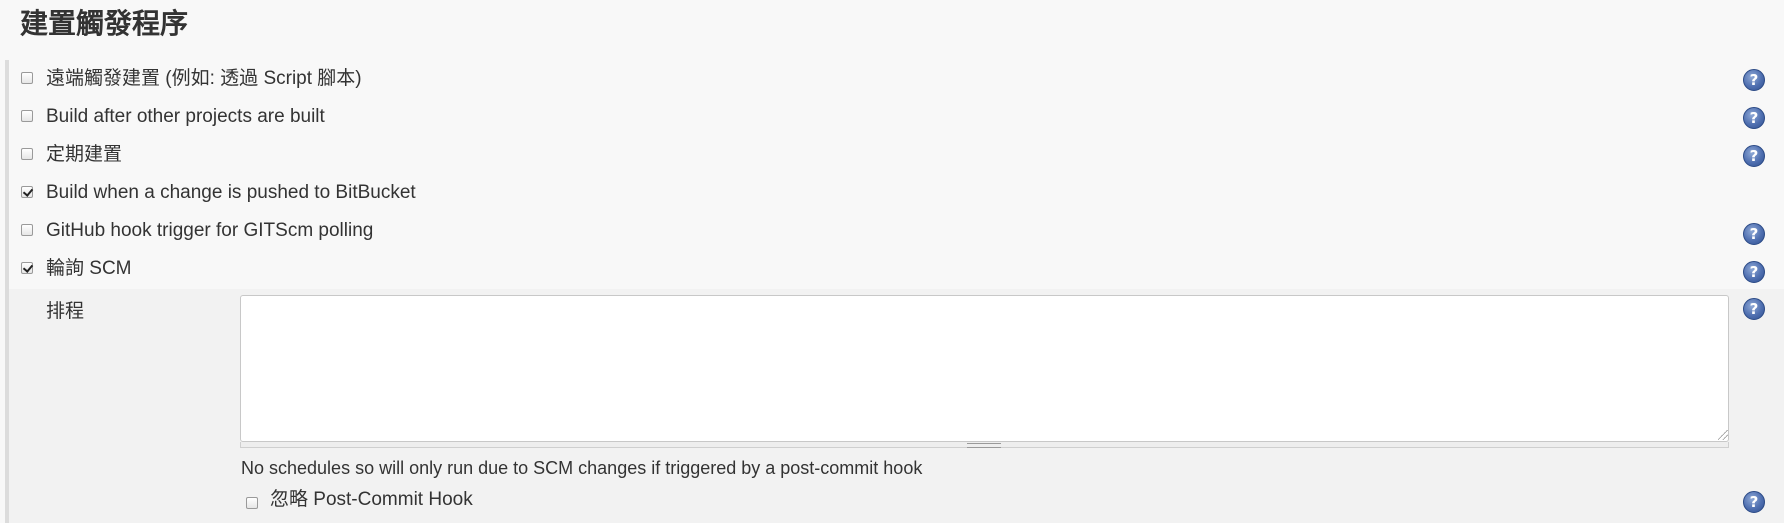  What do you see at coordinates (209, 231) in the screenshot?
I see `trigger-github-hook-label: GitHub hook trigger for GITScm polling` at bounding box center [209, 231].